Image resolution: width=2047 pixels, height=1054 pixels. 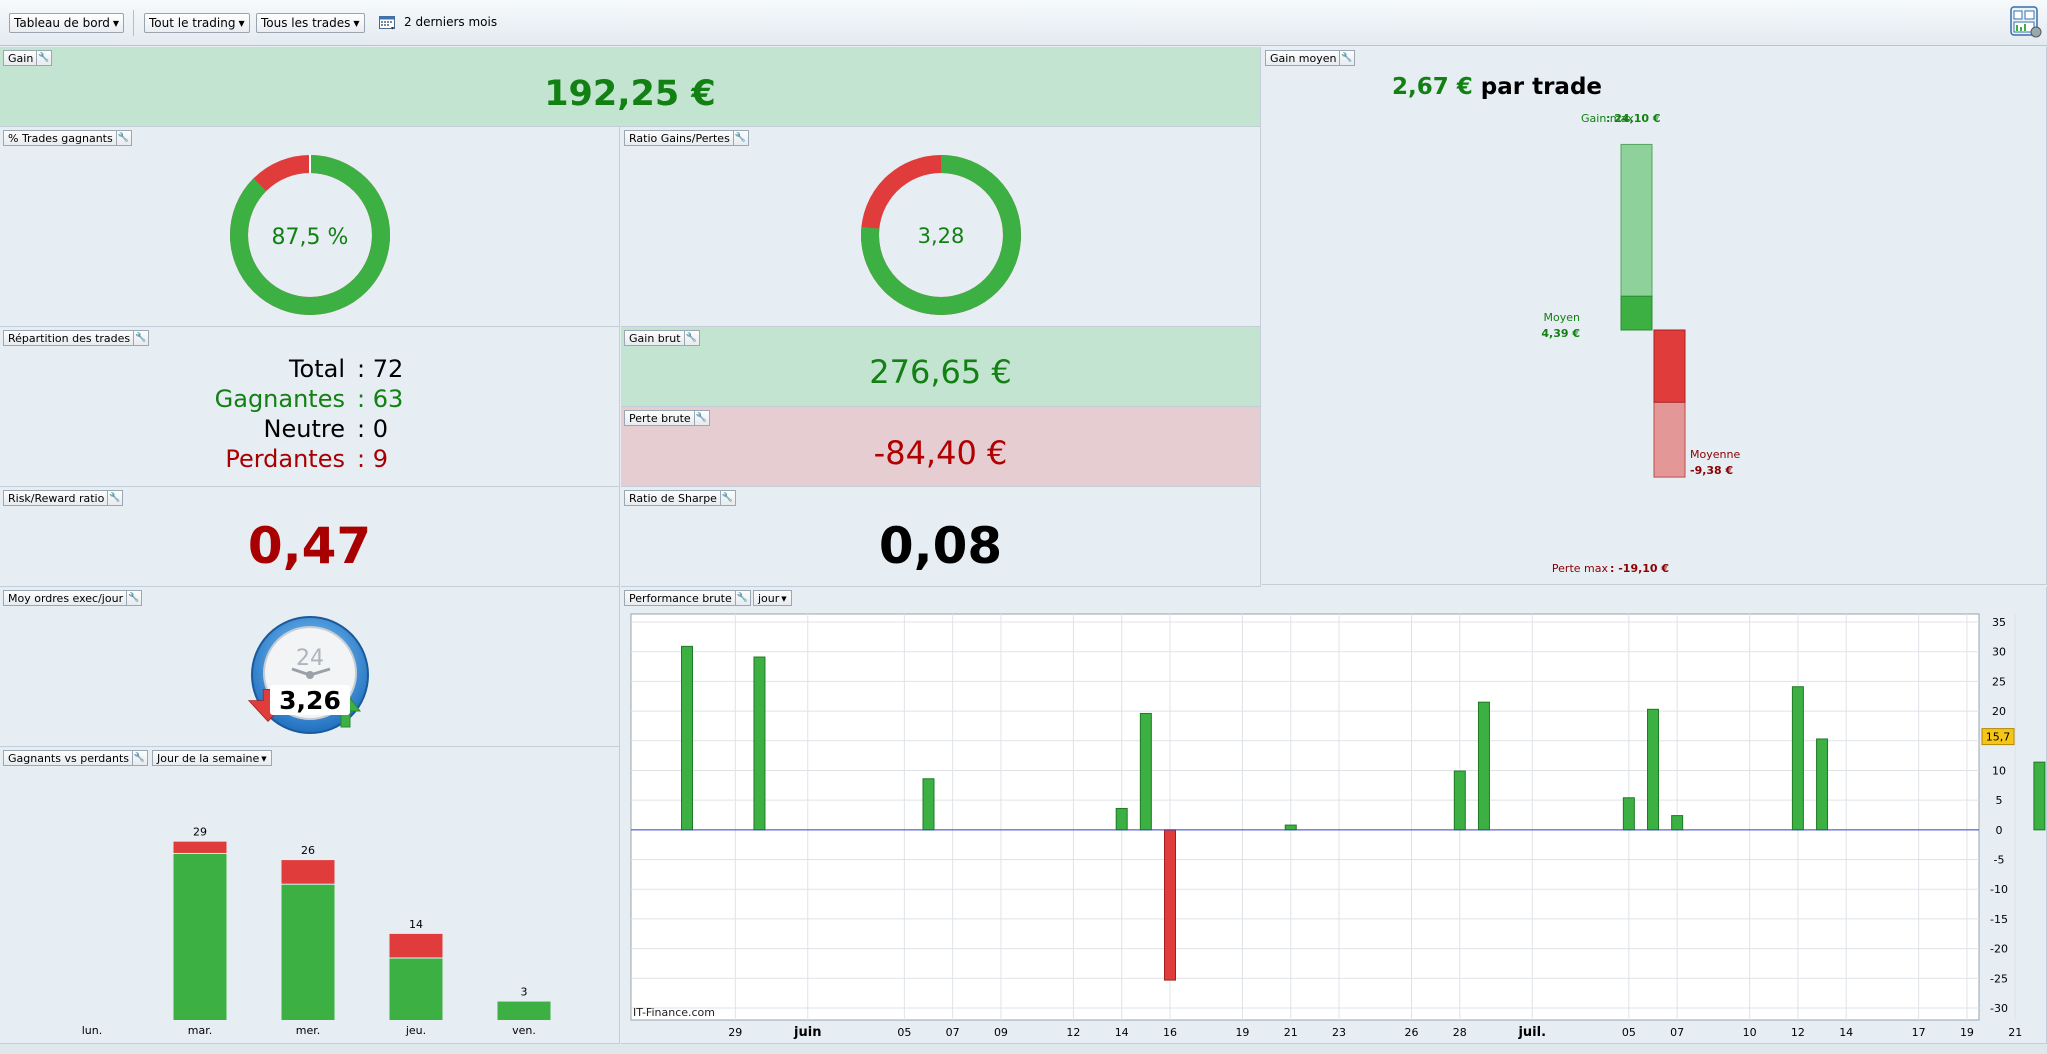 I want to click on gross-gain-panel: Gain brut 🔧 276,65 €, so click(x=941, y=367).